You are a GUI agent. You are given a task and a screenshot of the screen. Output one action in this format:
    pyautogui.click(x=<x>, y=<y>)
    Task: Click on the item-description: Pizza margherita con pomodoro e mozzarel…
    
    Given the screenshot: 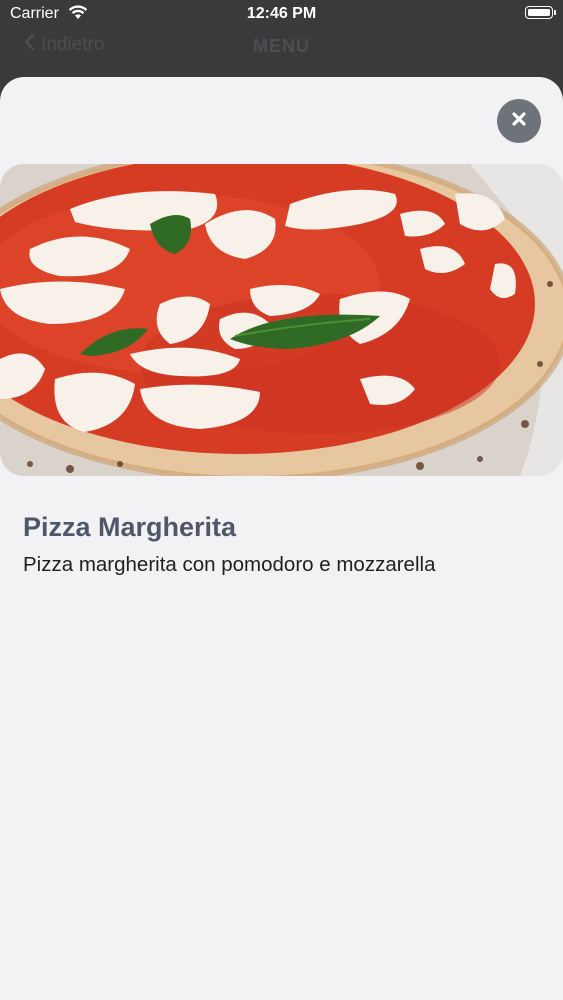 What is the action you would take?
    pyautogui.click(x=229, y=564)
    